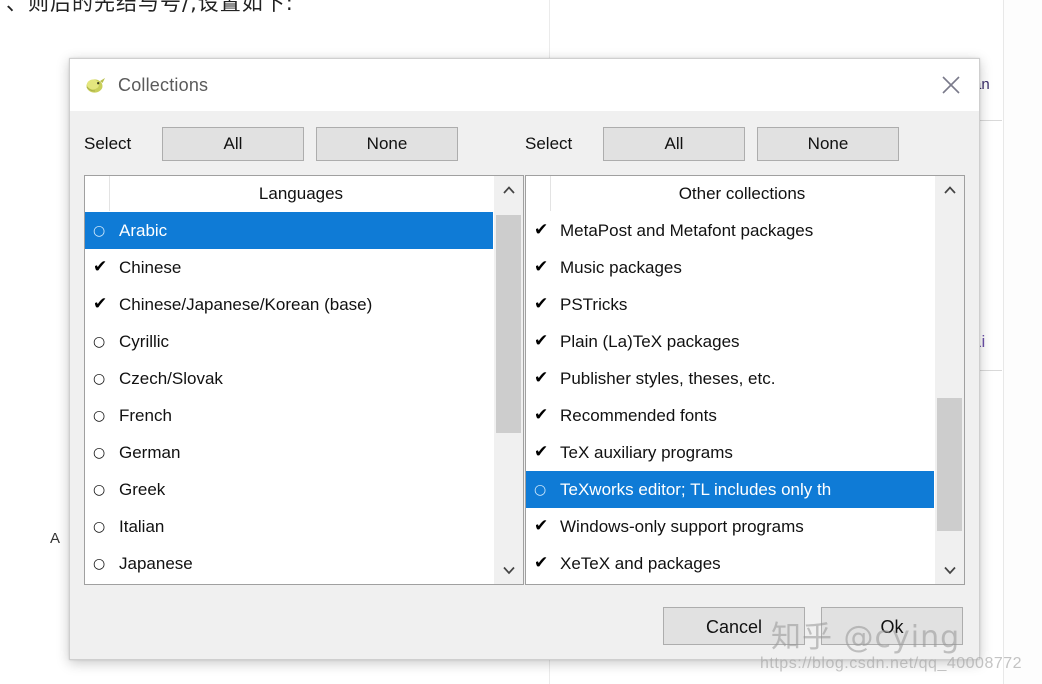 The width and height of the screenshot is (1042, 684). Describe the element at coordinates (145, 415) in the screenshot. I see `list-item-label: French` at that location.